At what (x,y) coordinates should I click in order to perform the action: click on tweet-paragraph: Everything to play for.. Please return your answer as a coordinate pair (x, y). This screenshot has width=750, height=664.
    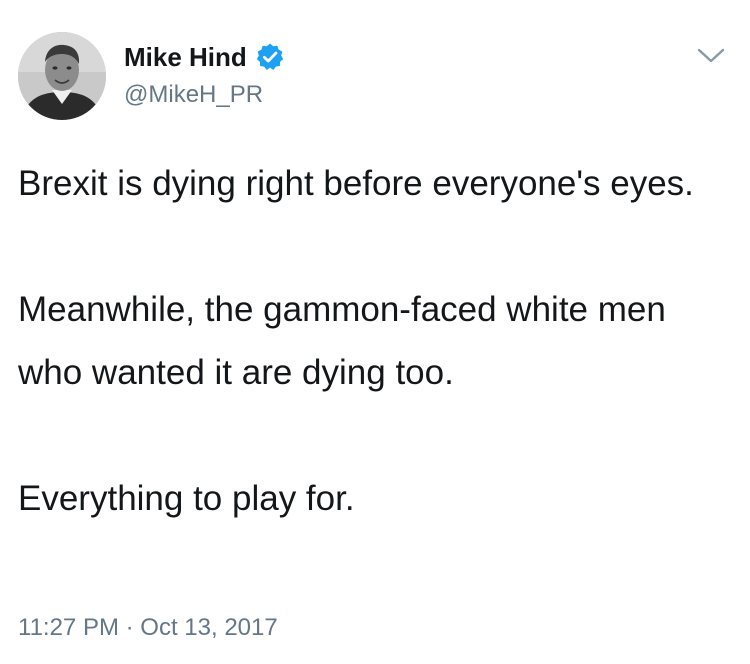
    Looking at the image, I should click on (186, 498).